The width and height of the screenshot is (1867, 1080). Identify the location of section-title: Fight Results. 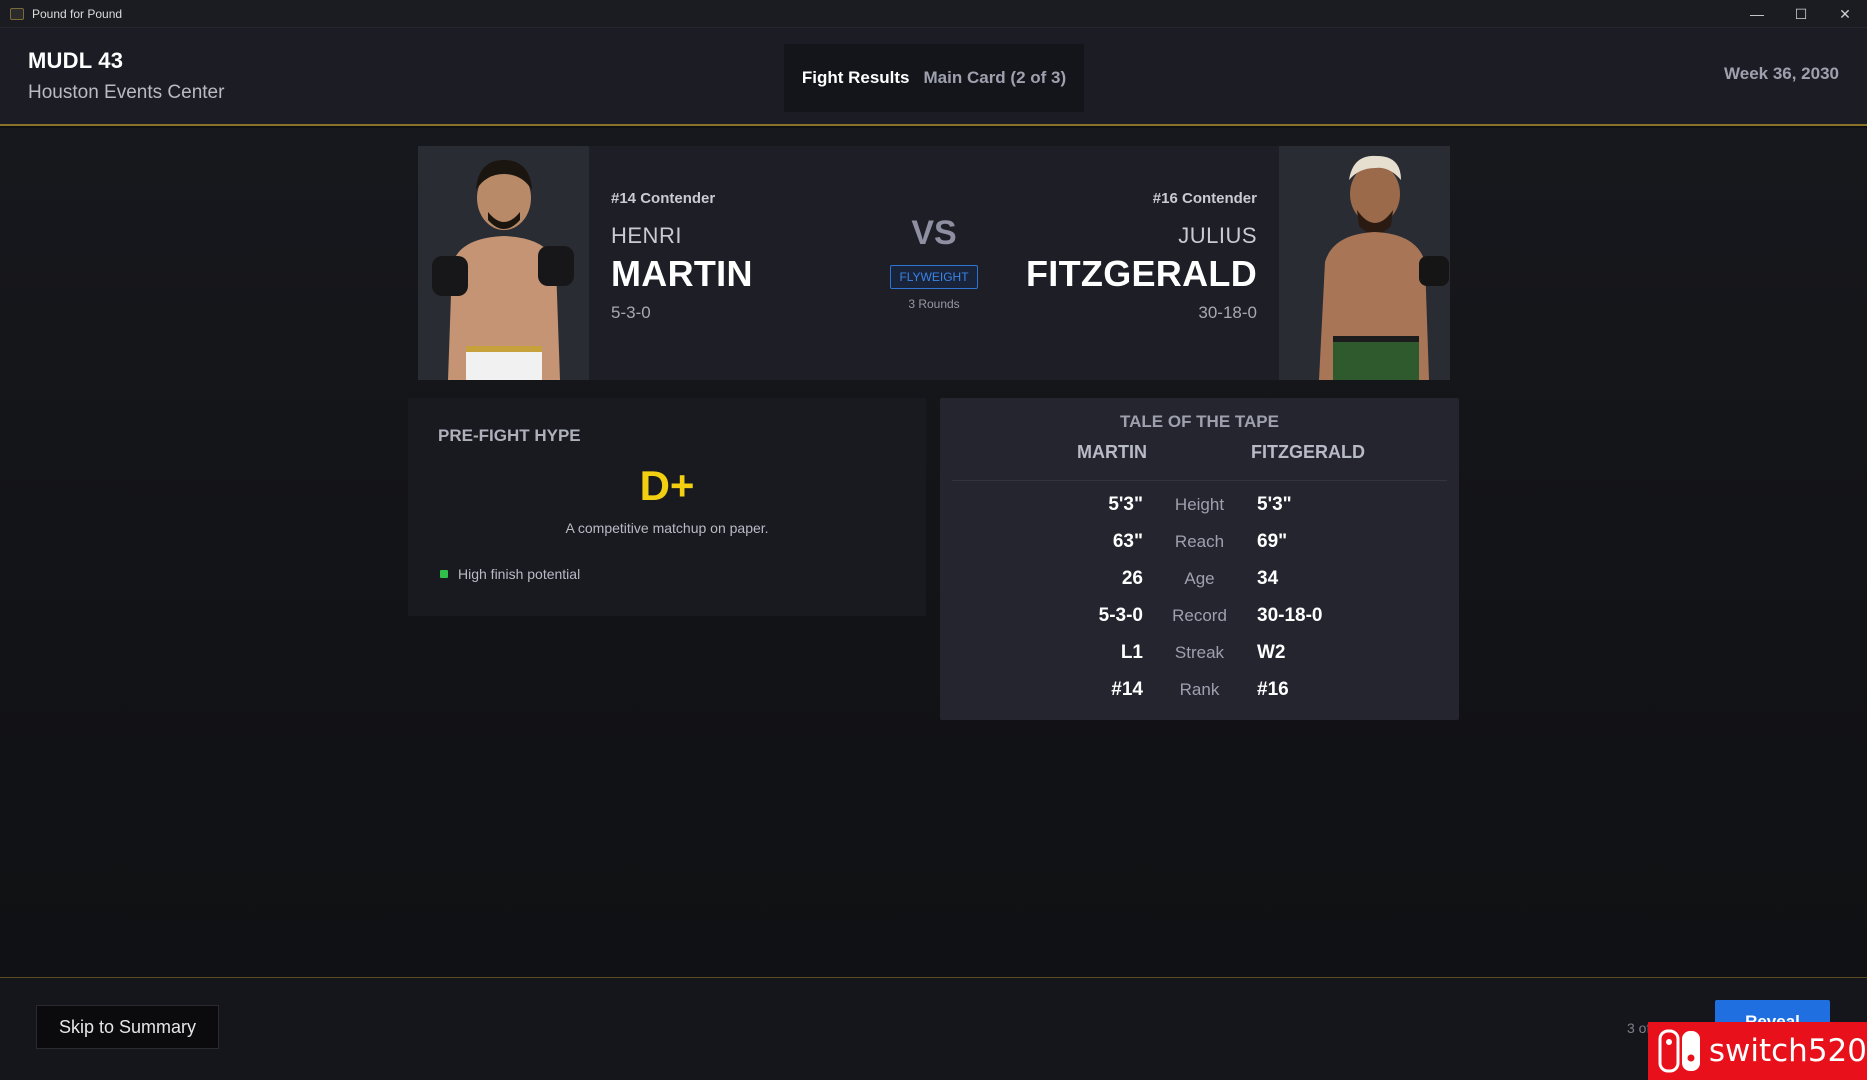
(855, 77).